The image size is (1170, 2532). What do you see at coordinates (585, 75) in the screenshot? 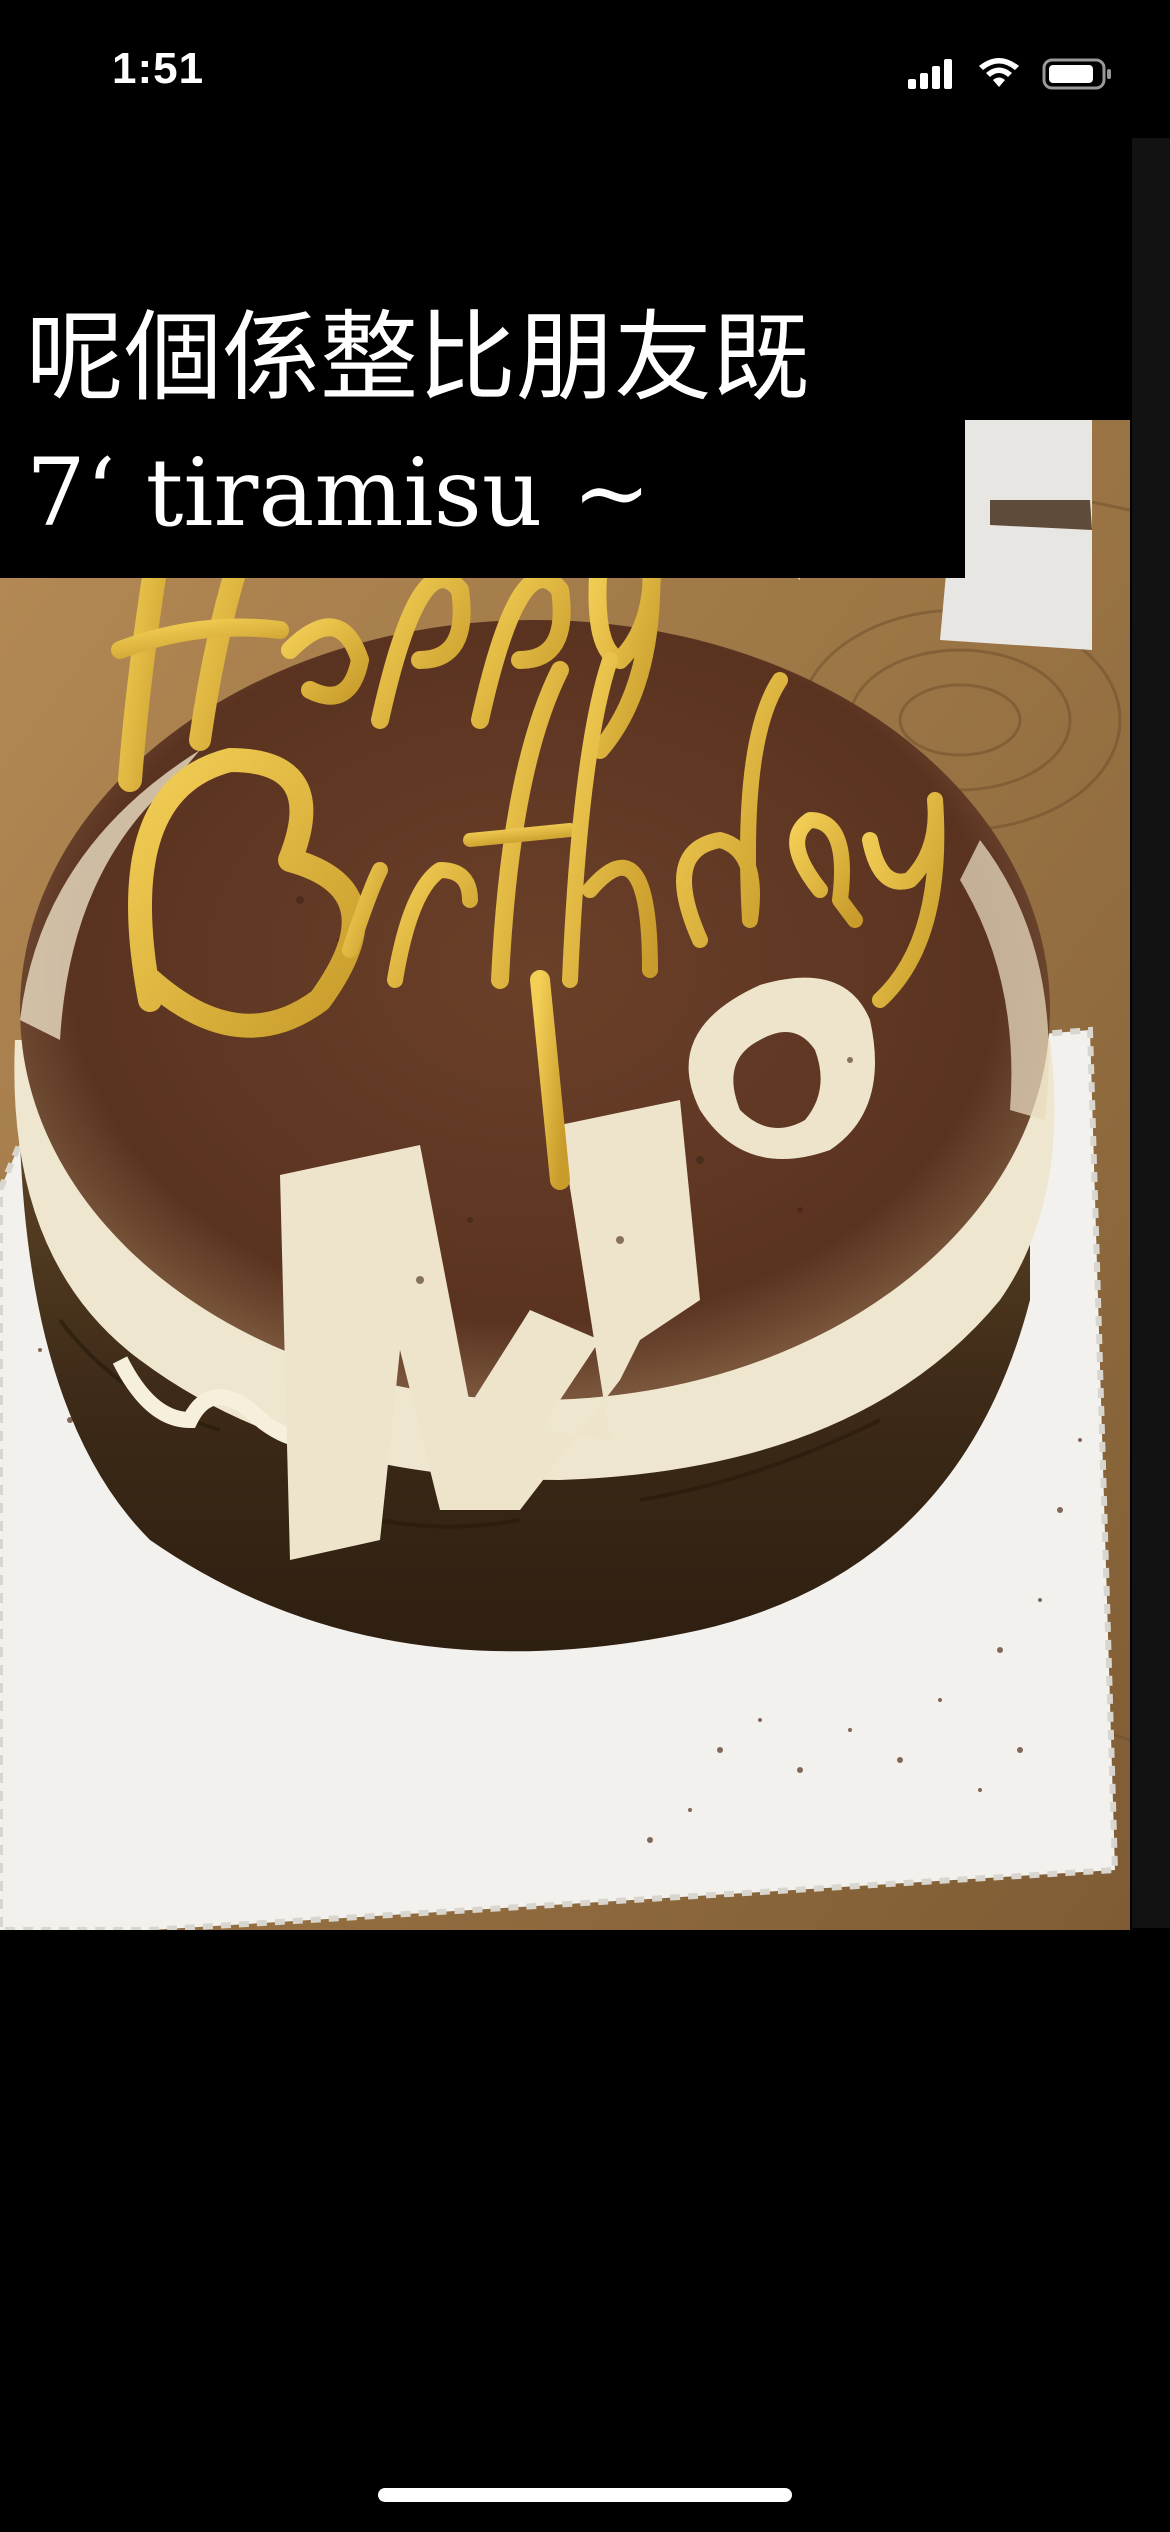
I see `status-bar: 1:51` at bounding box center [585, 75].